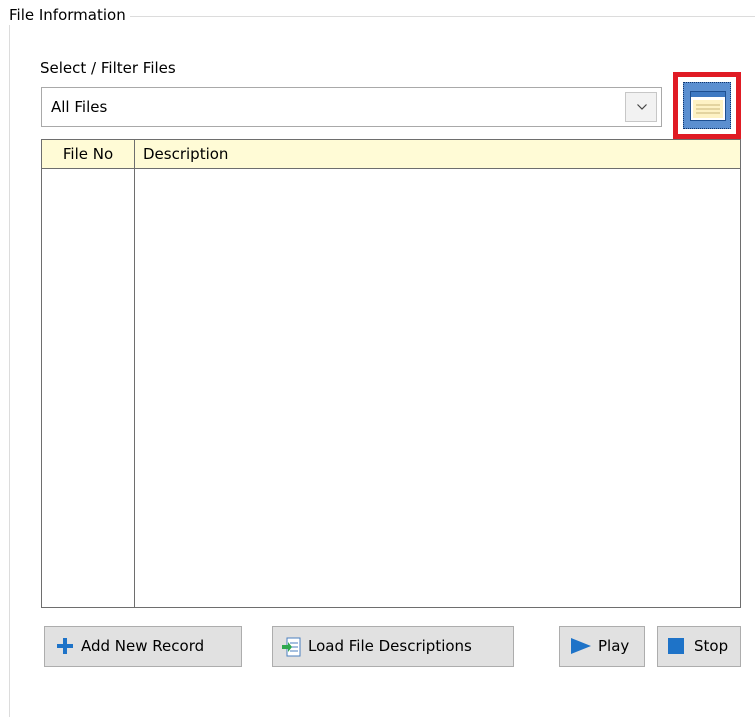  I want to click on stop-button: Stop, so click(699, 646).